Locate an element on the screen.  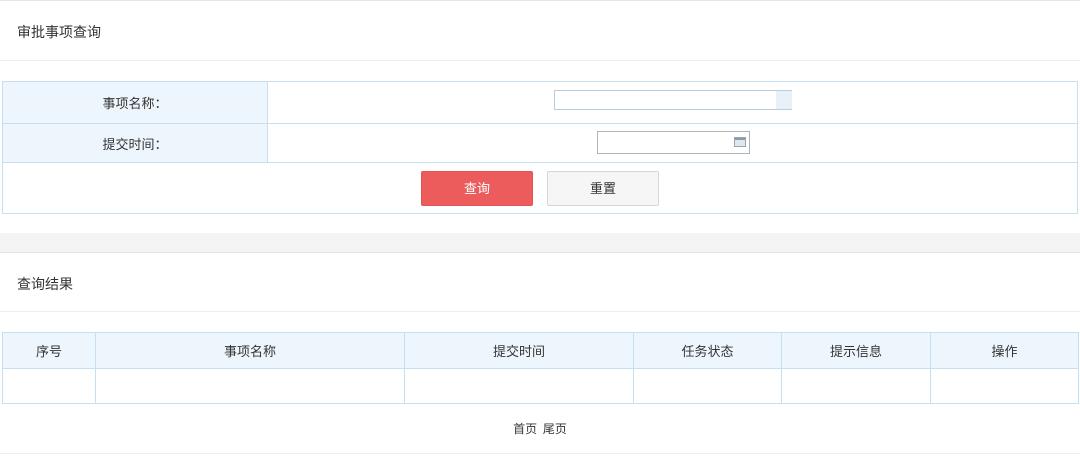
submit-time-label: 提交时间： is located at coordinates (135, 143).